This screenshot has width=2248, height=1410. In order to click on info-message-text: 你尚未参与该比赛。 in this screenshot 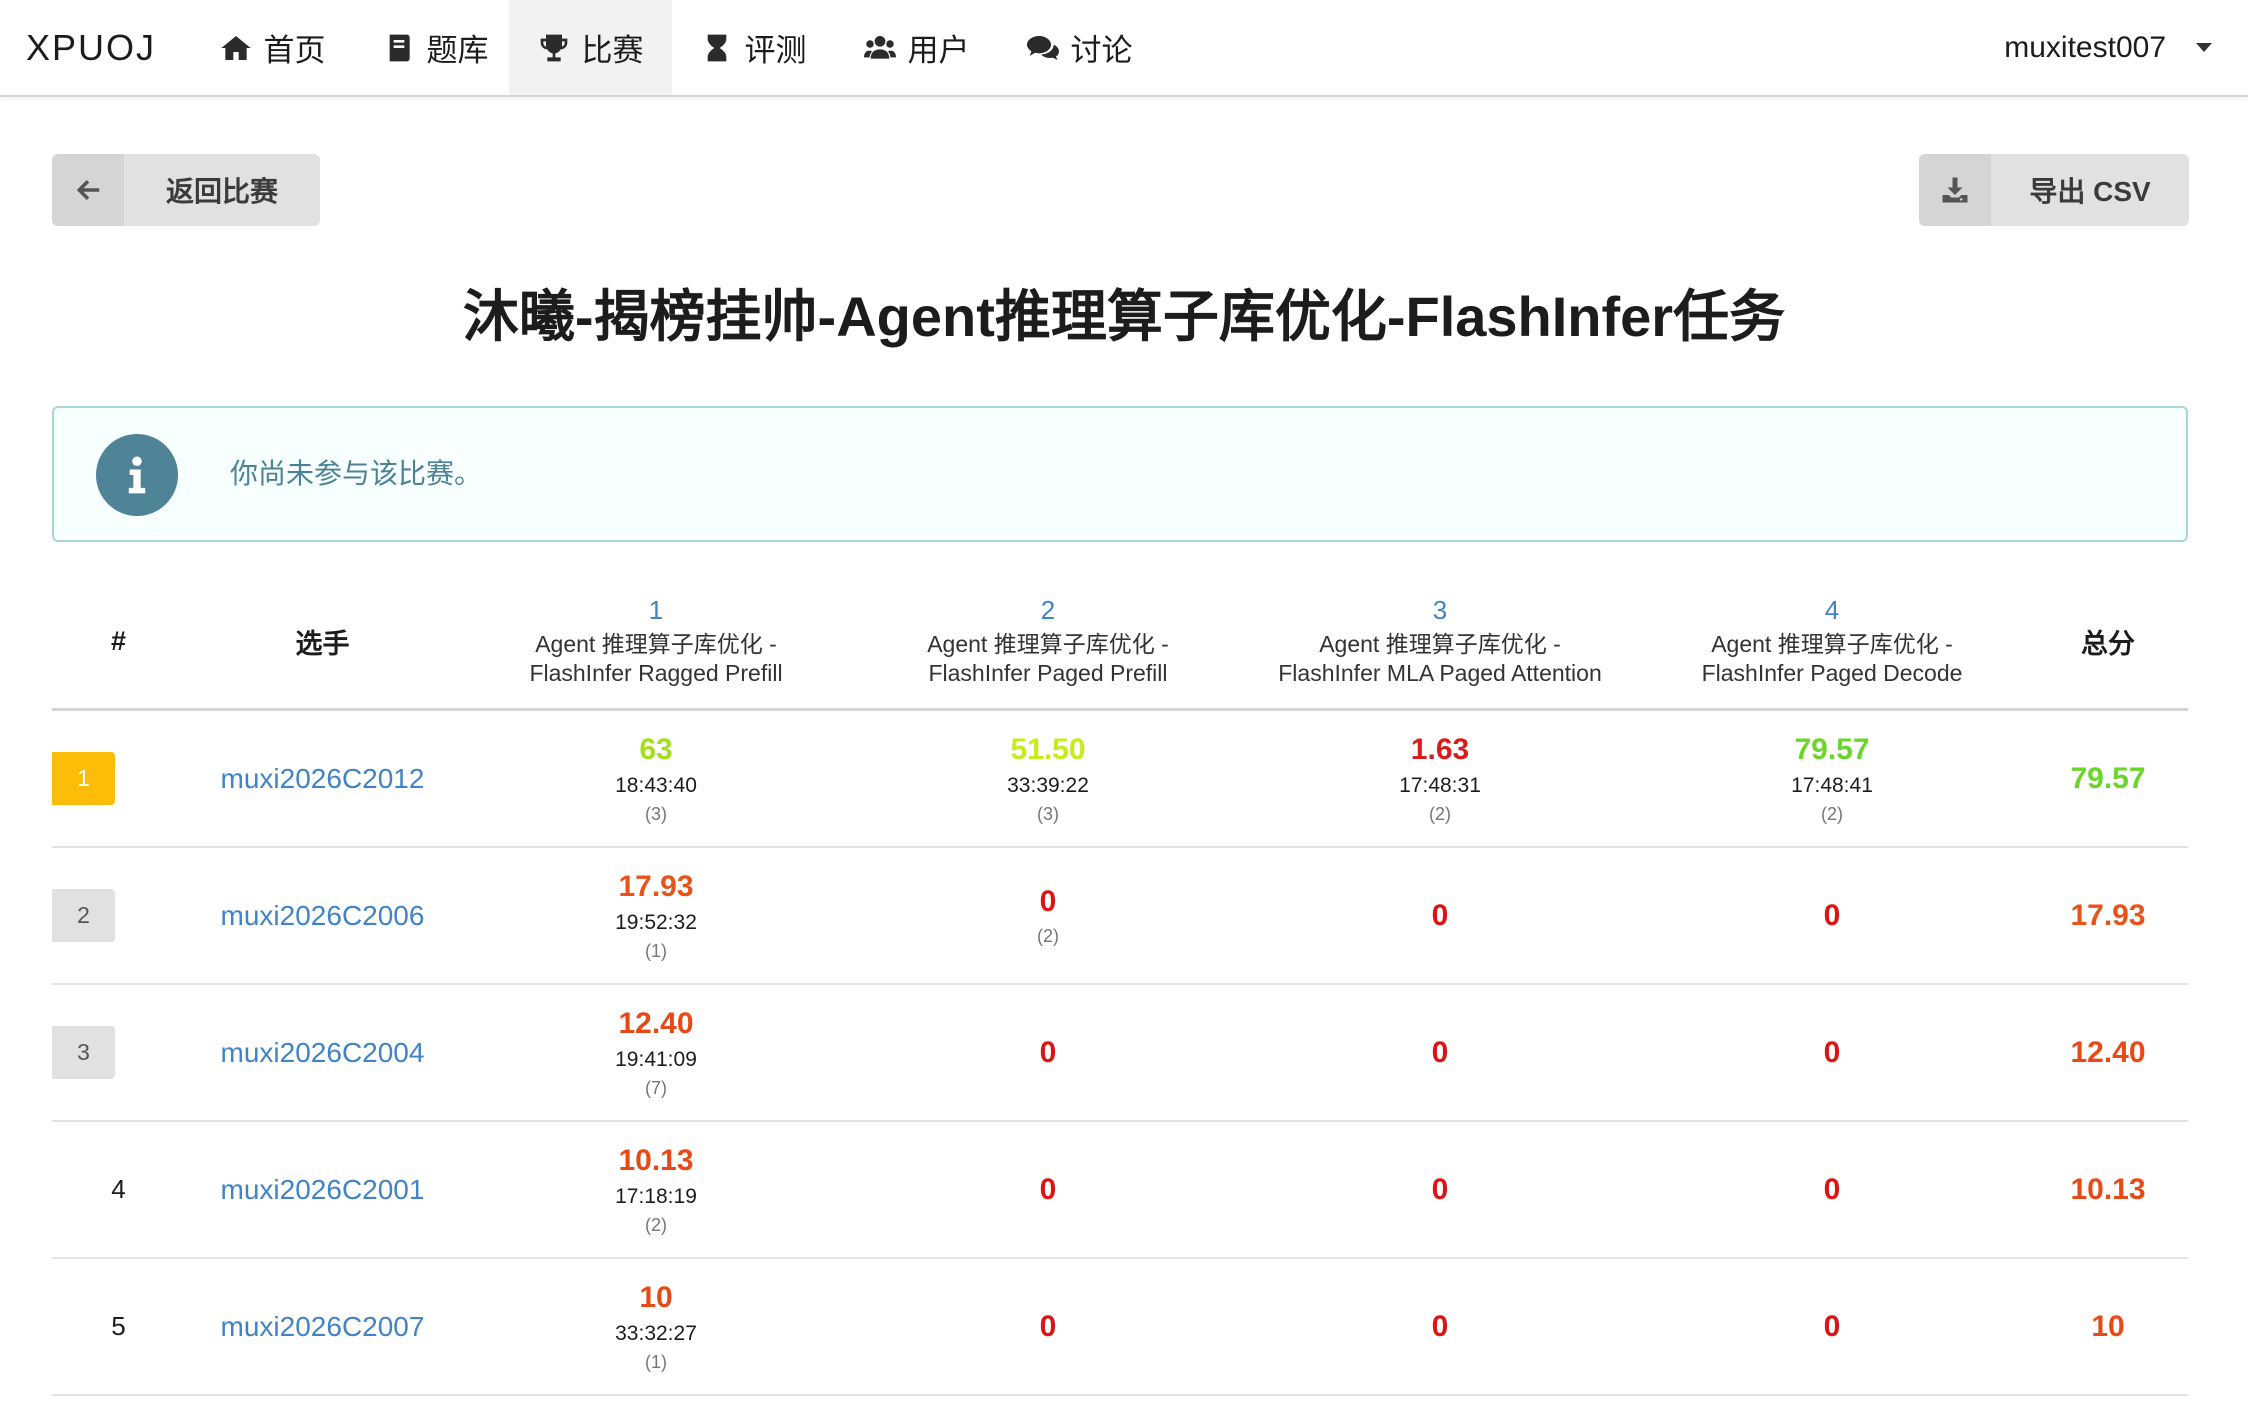, I will do `click(356, 473)`.